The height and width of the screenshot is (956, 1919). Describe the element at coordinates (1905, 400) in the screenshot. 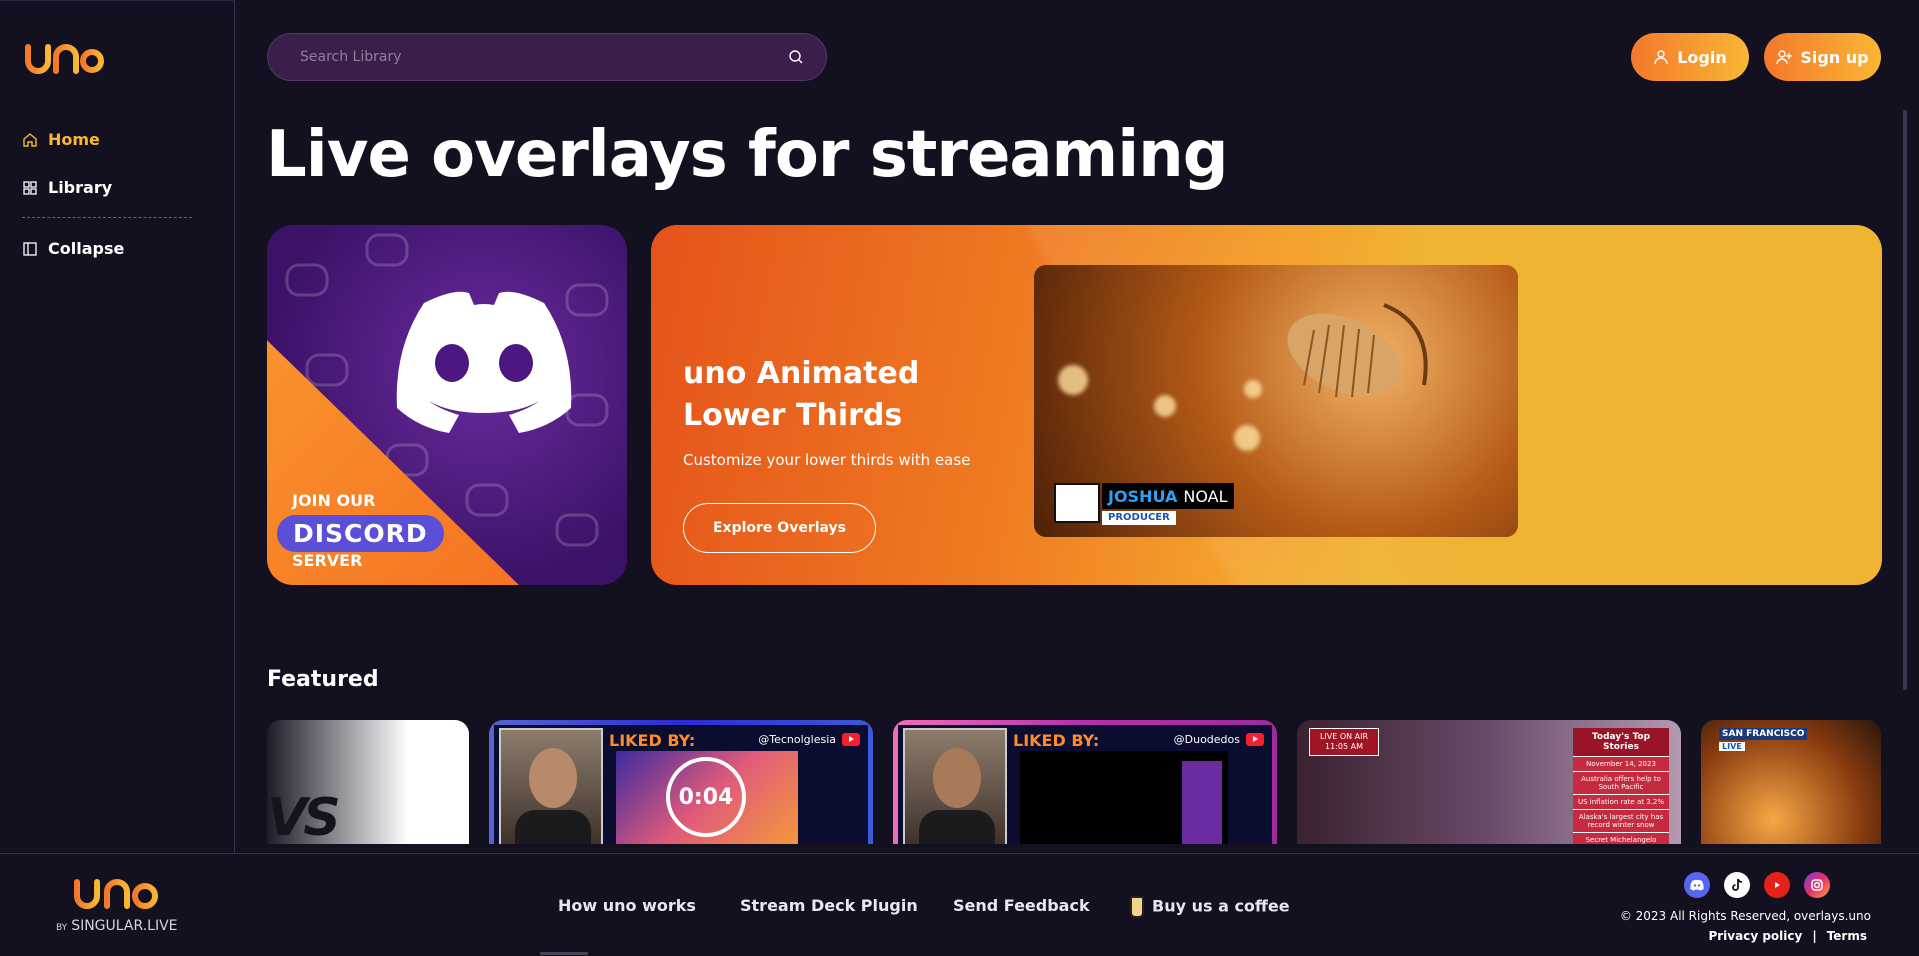

I see `vertical-scrollbar` at that location.